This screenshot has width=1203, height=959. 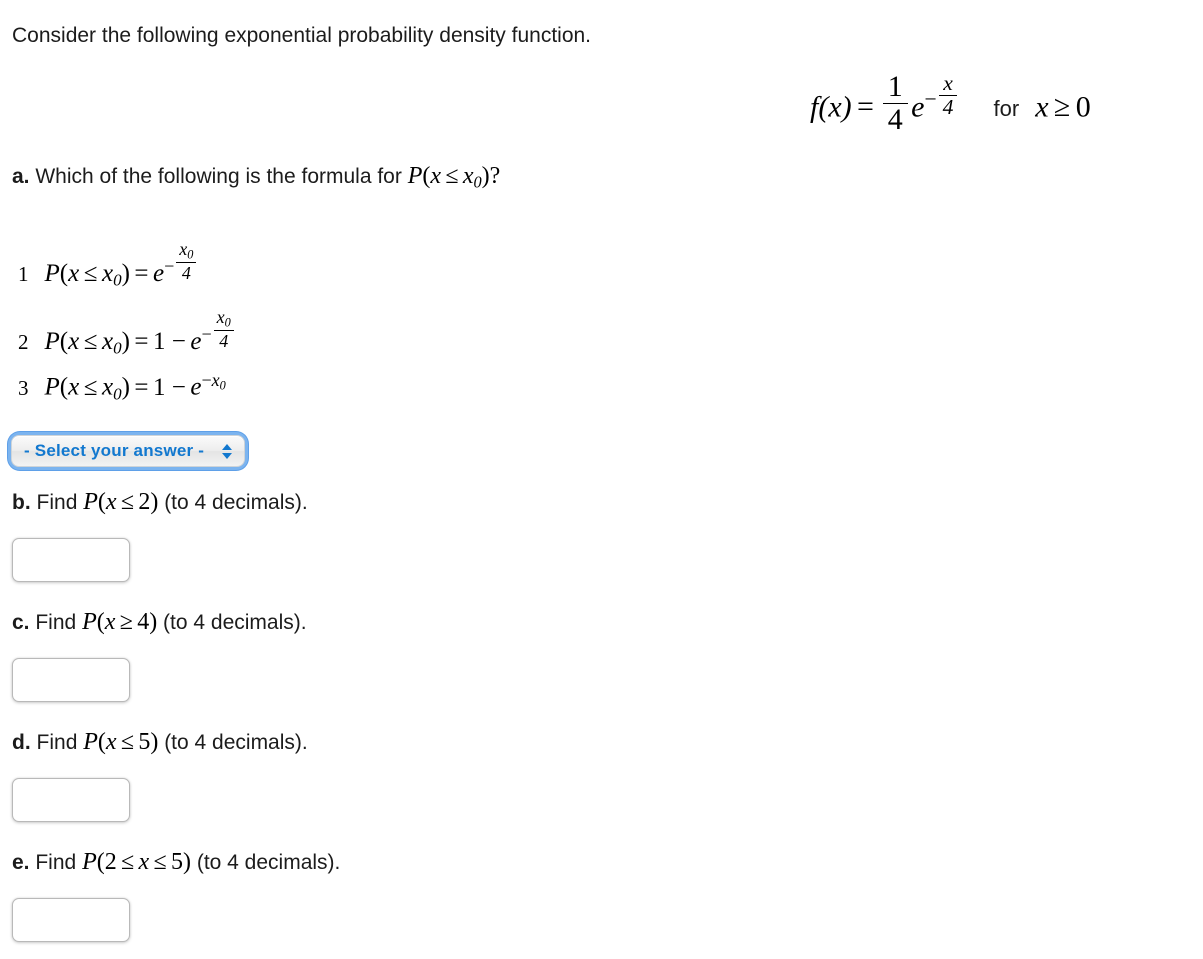 I want to click on pdf-base: e, so click(x=918, y=107).